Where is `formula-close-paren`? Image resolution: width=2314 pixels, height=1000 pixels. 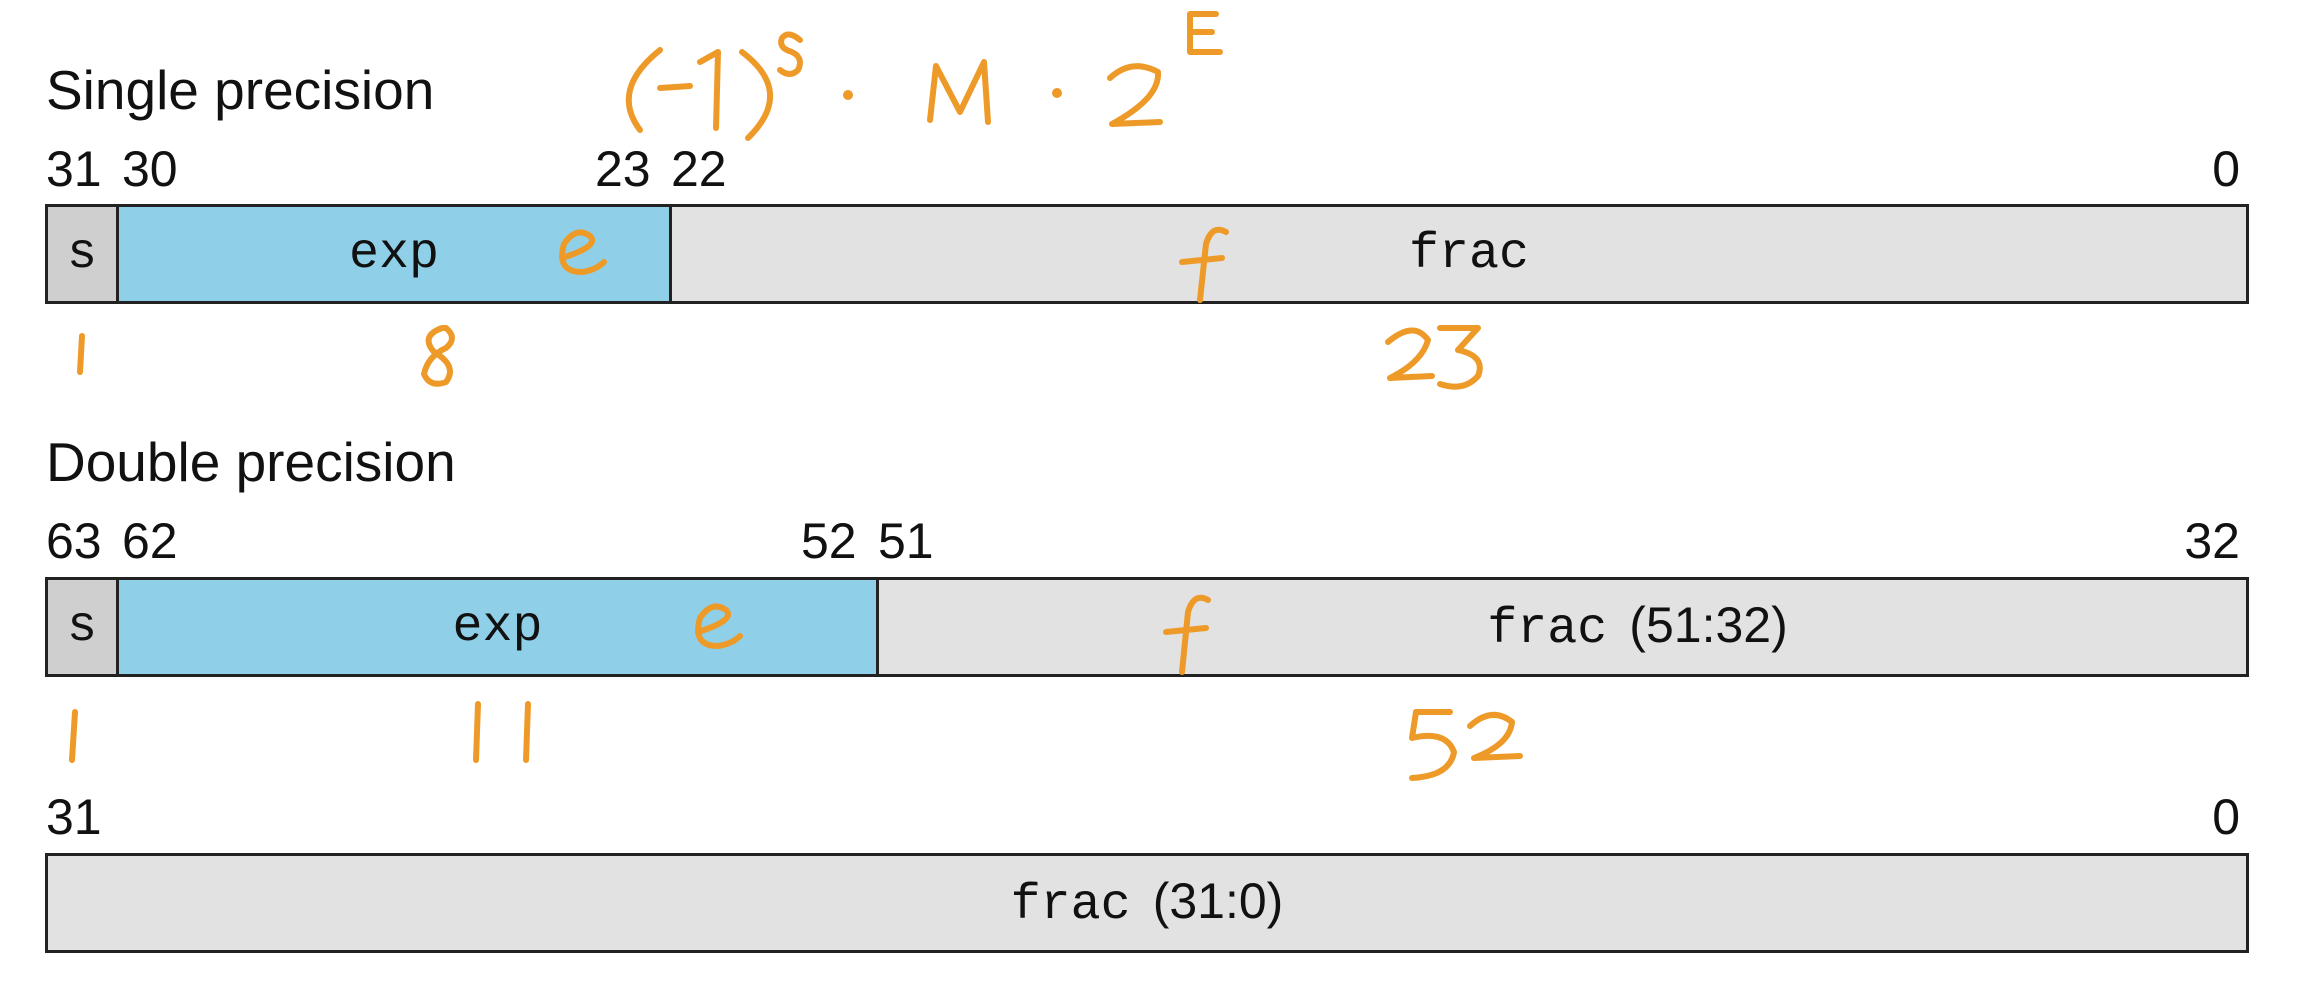
formula-close-paren is located at coordinates (756, 95).